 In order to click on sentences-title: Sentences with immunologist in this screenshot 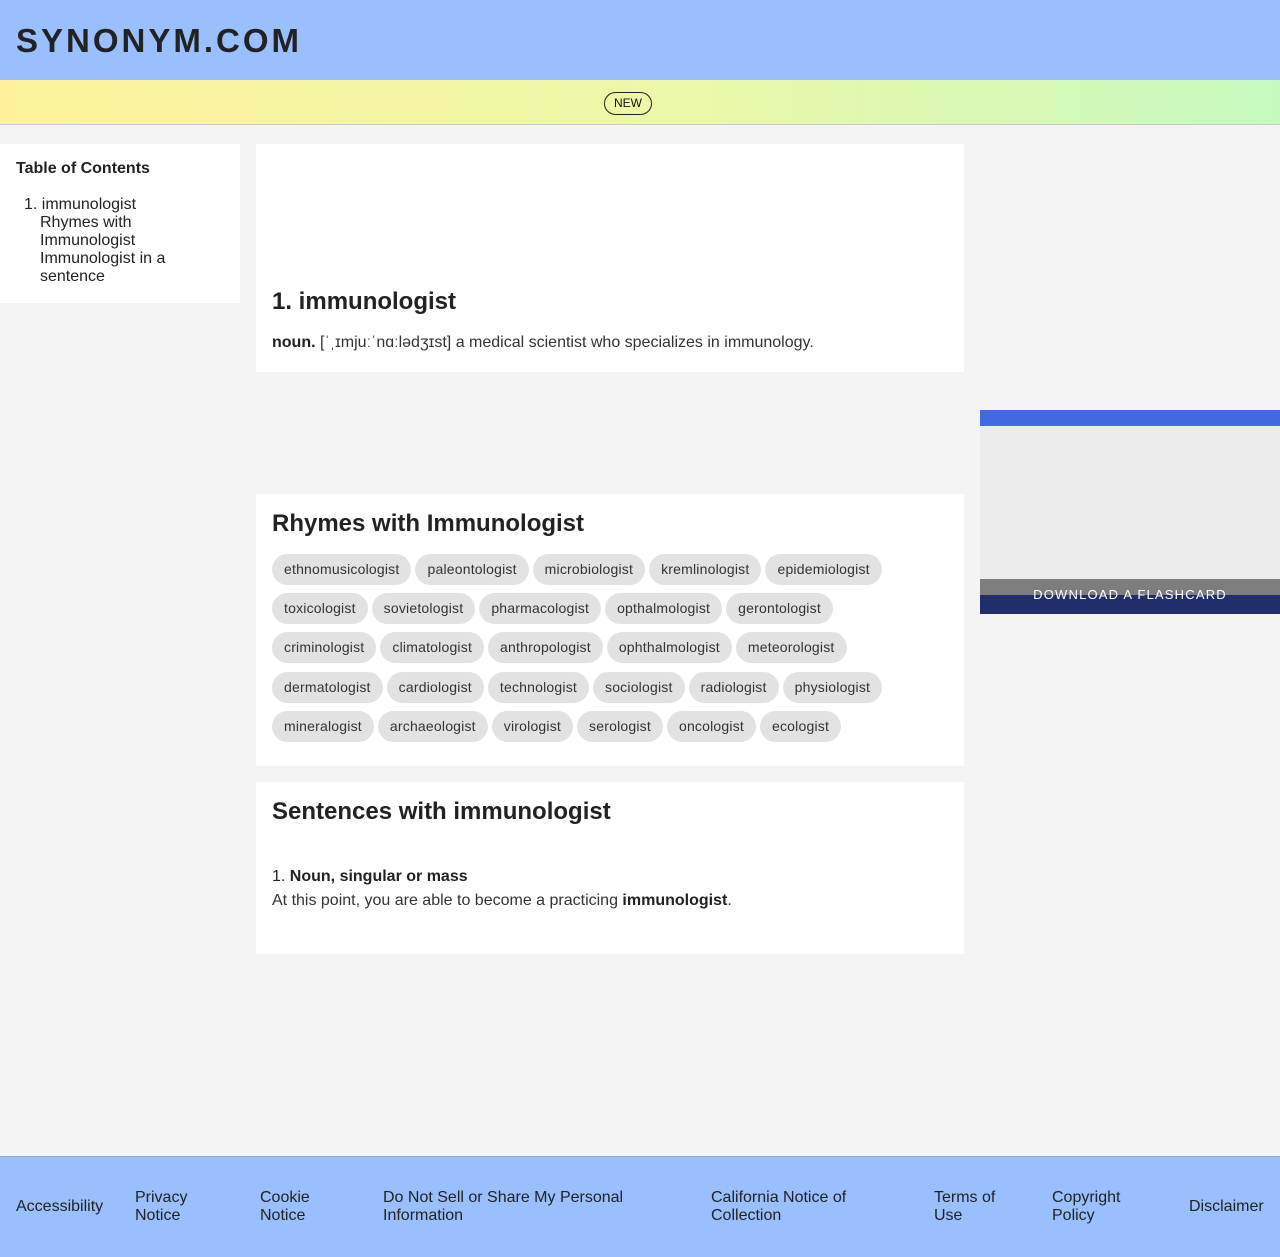, I will do `click(441, 811)`.